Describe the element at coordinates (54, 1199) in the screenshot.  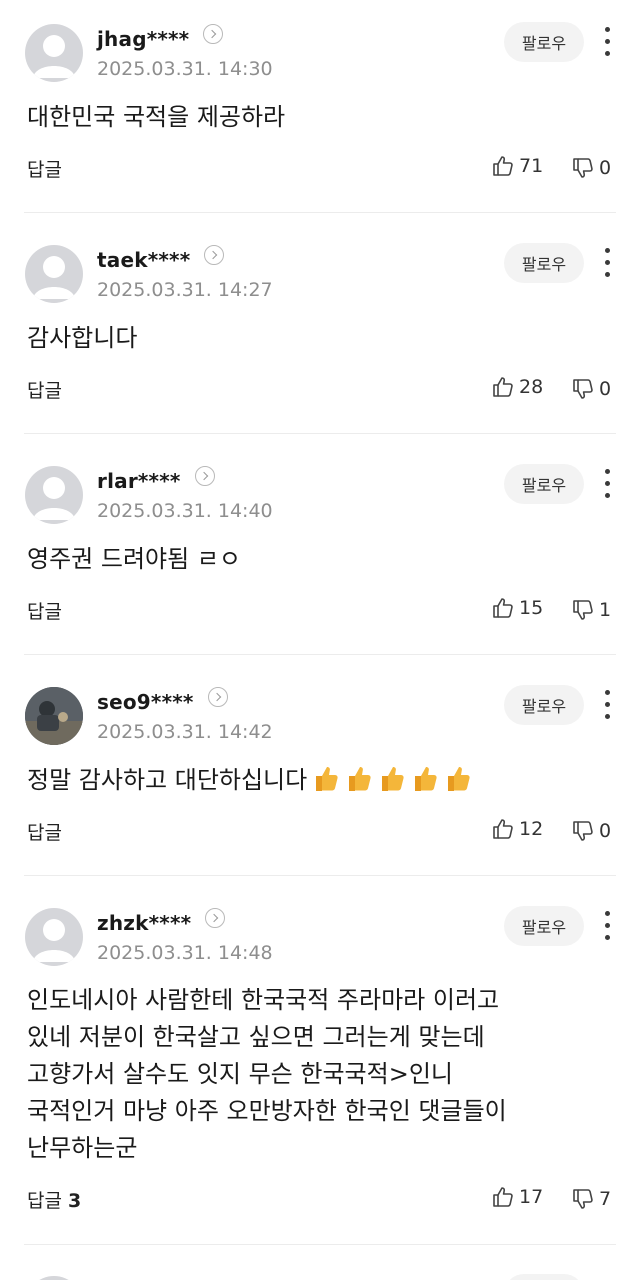
I see `reply-button: 답글 3` at that location.